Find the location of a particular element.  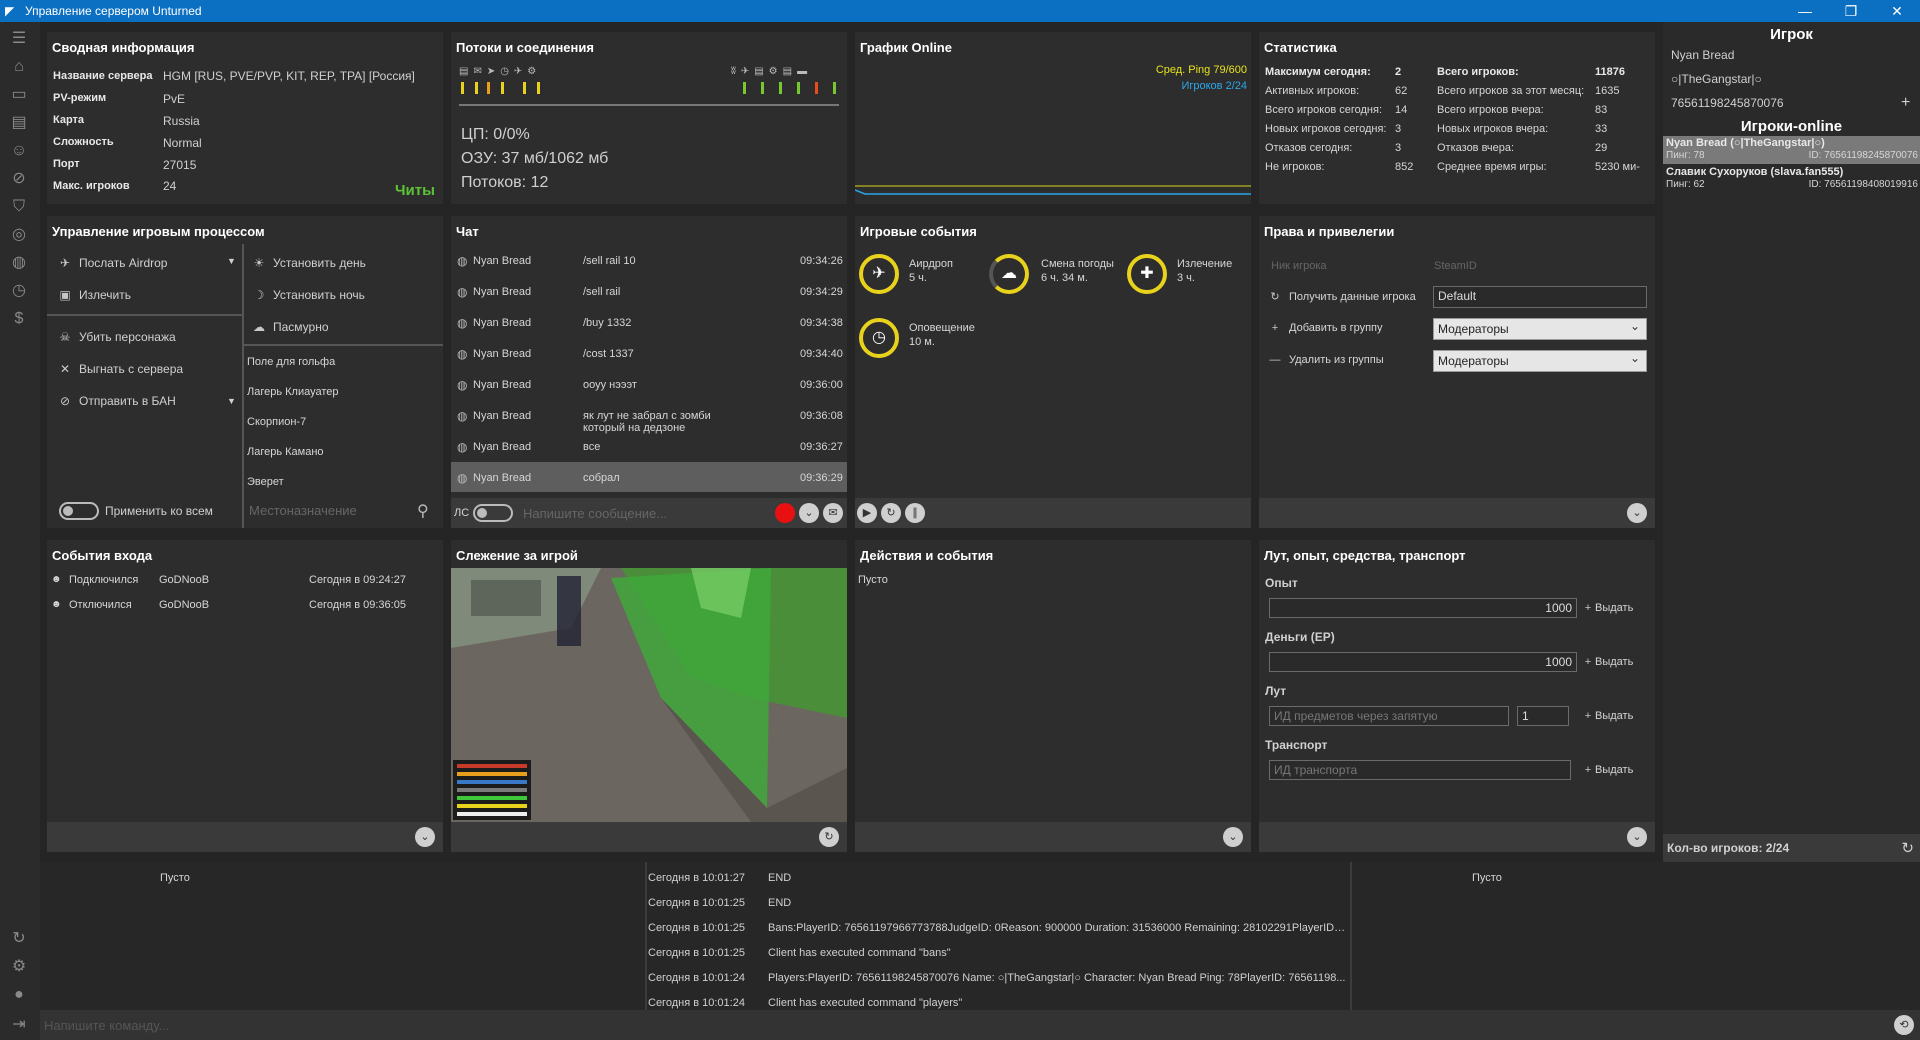

pin-icon: ⚲ is located at coordinates (423, 511).